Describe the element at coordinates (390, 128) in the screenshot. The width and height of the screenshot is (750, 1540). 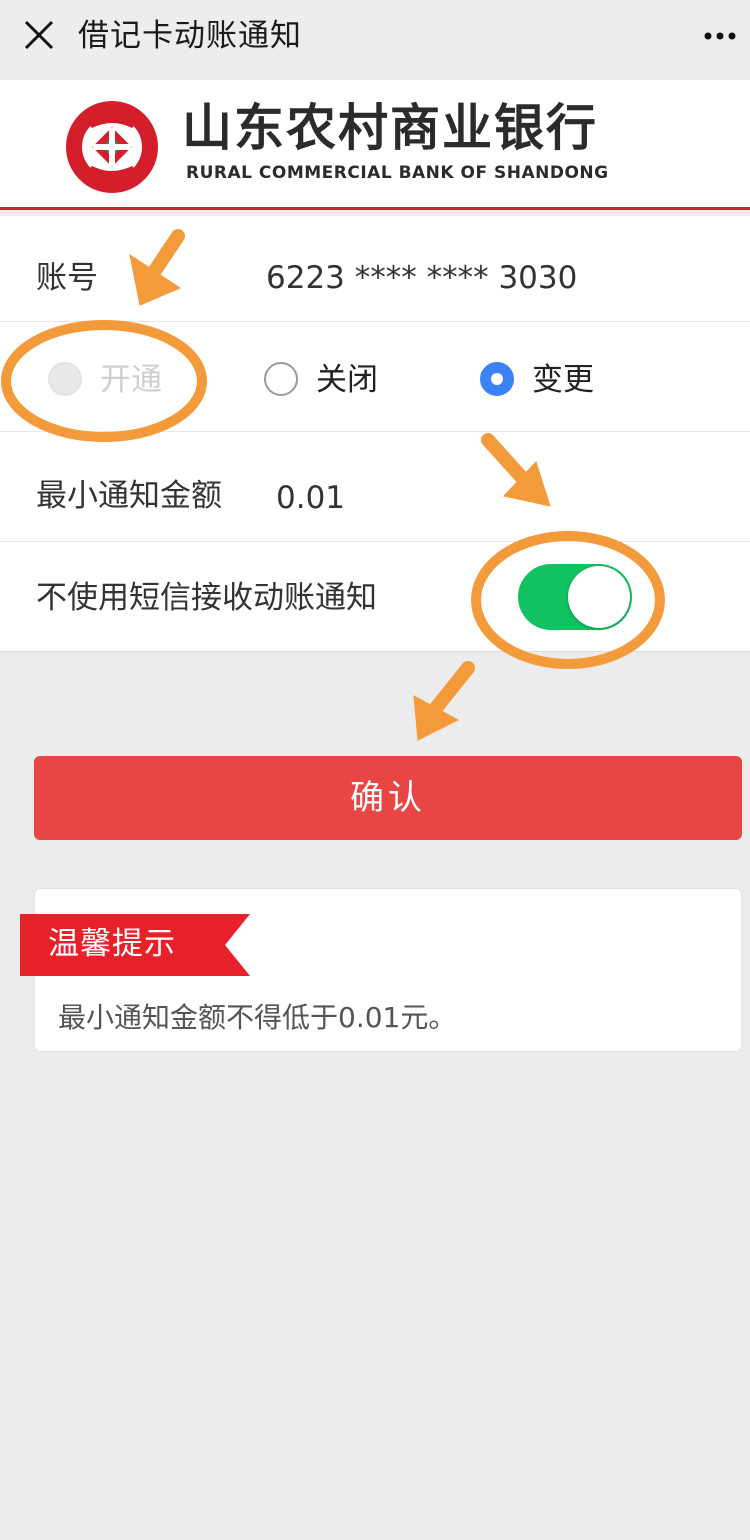
I see `bank-name-cn: 山东农村商业银行` at that location.